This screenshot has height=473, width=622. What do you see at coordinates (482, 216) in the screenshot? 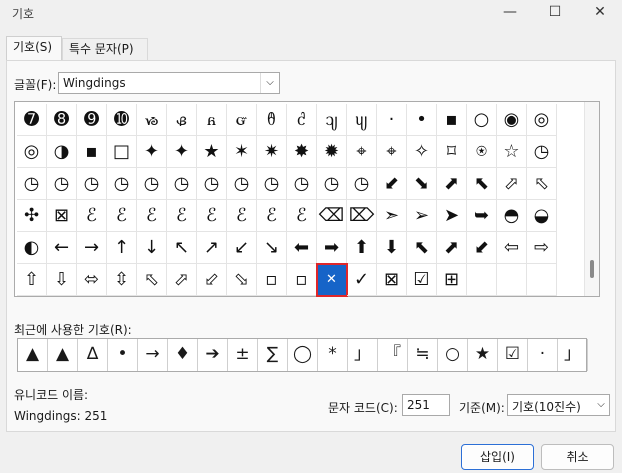
I see `symbol-cell: ➥` at bounding box center [482, 216].